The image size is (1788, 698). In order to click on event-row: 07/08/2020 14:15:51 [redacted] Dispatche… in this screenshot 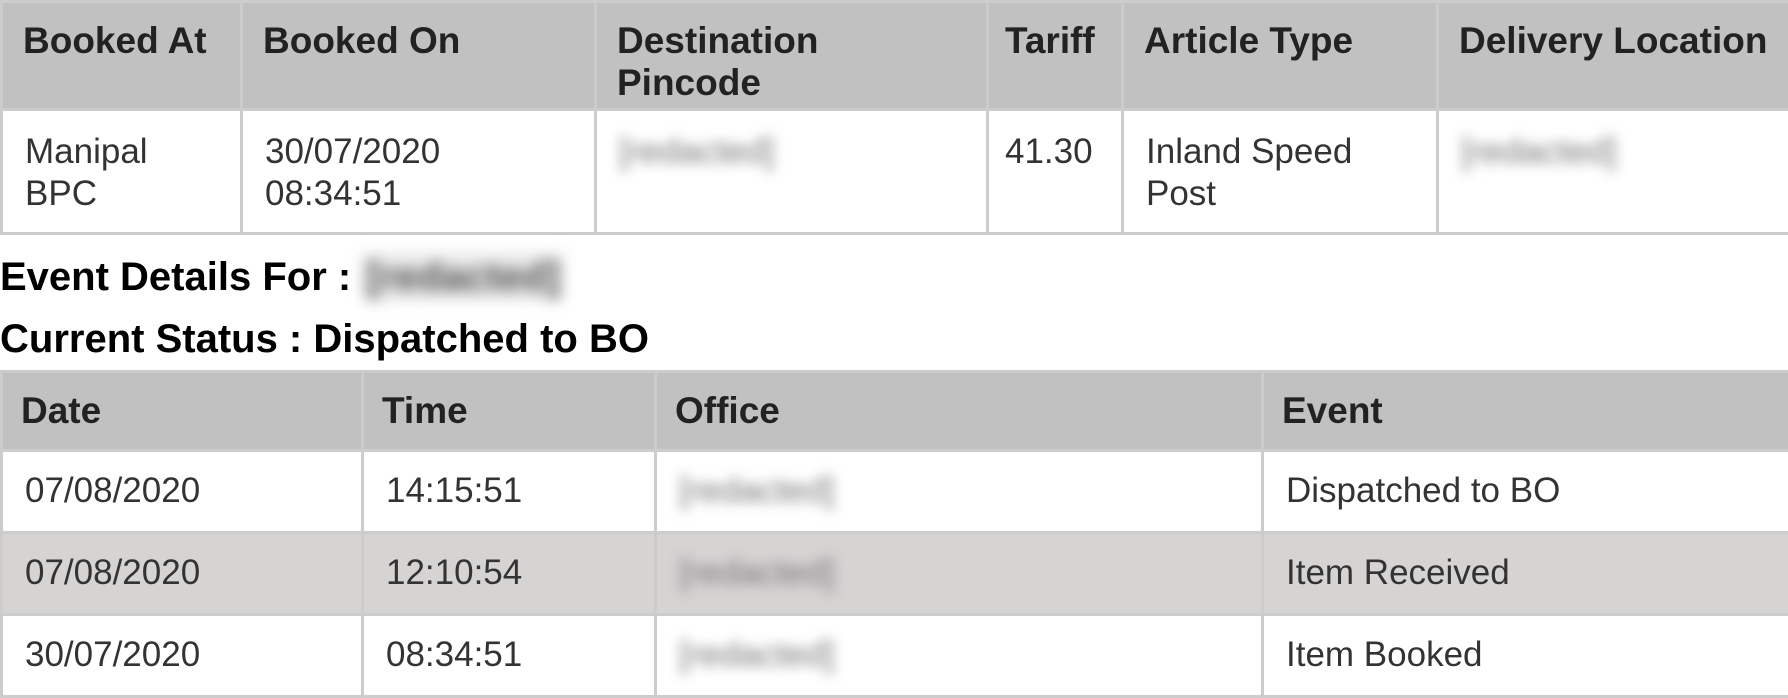, I will do `click(895, 492)`.